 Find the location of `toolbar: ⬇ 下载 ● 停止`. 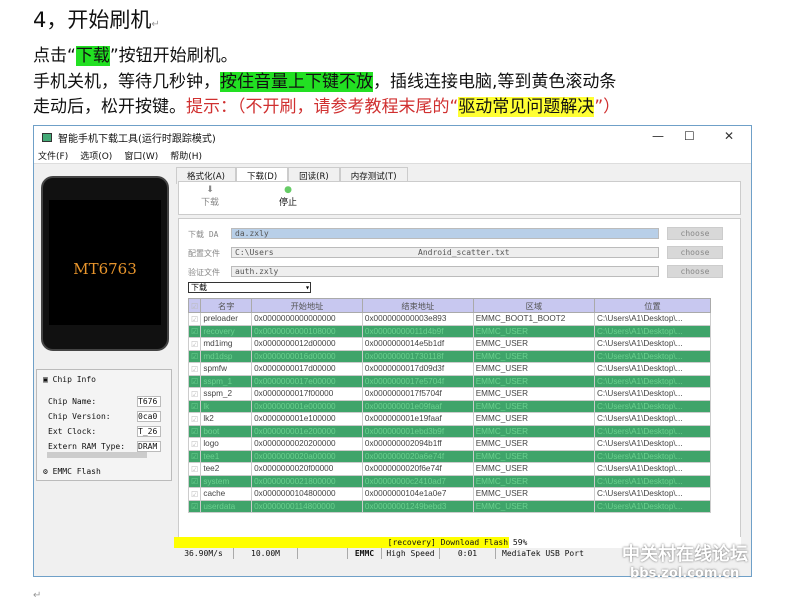

toolbar: ⬇ 下载 ● 停止 is located at coordinates (459, 198).